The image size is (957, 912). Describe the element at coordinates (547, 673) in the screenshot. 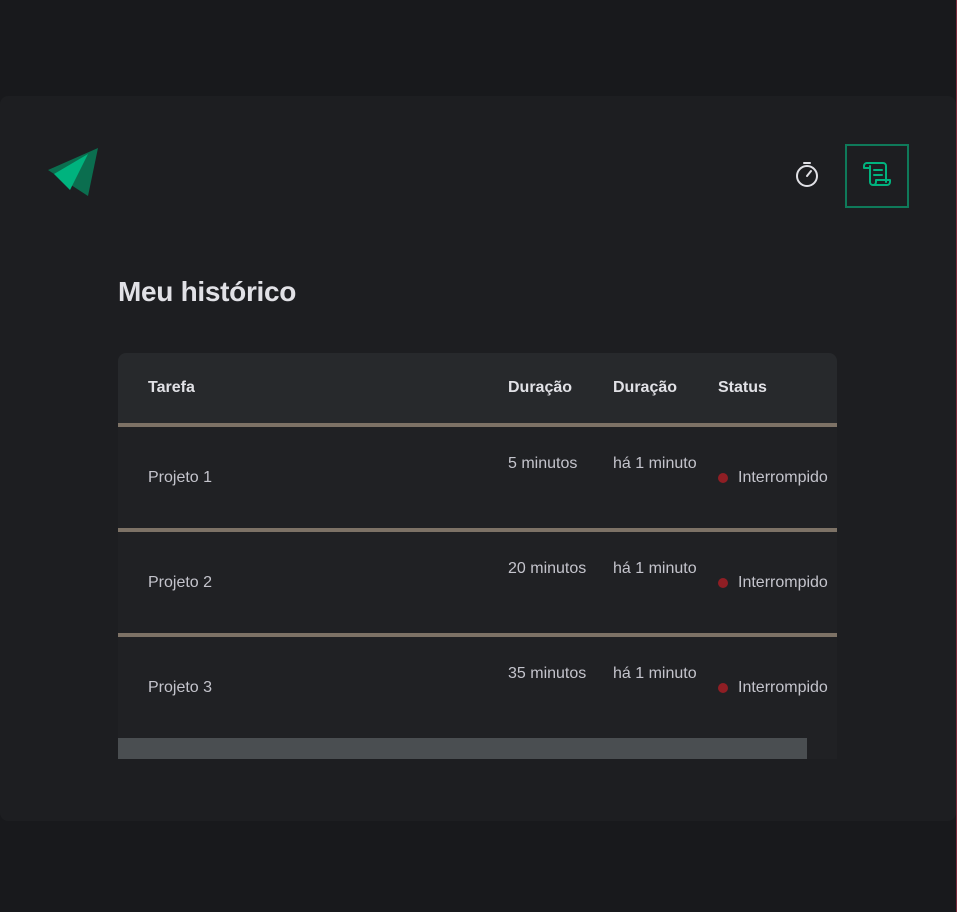

I see `duration-cell: 35 minutos` at that location.